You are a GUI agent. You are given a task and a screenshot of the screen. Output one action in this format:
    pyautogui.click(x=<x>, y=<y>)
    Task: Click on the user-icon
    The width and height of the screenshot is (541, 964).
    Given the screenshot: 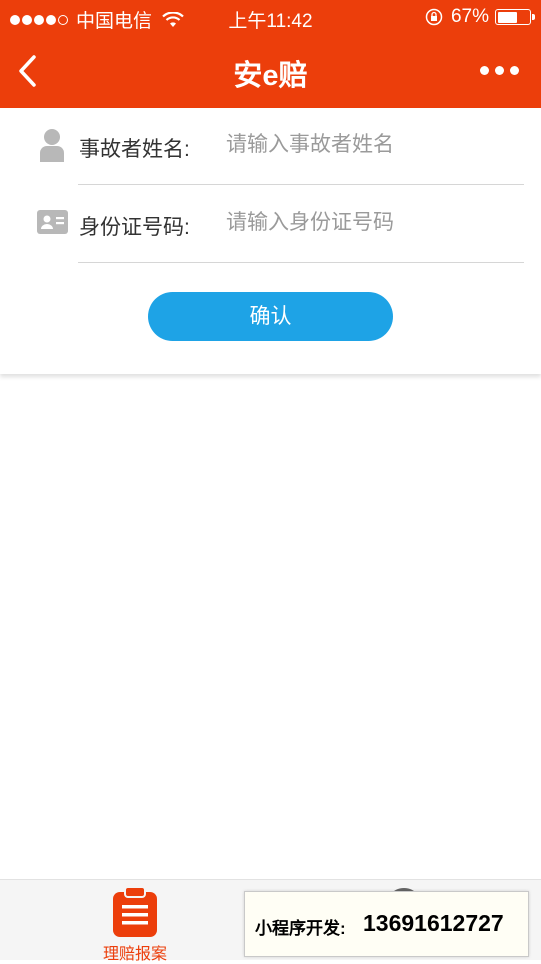 What is the action you would take?
    pyautogui.click(x=52, y=145)
    